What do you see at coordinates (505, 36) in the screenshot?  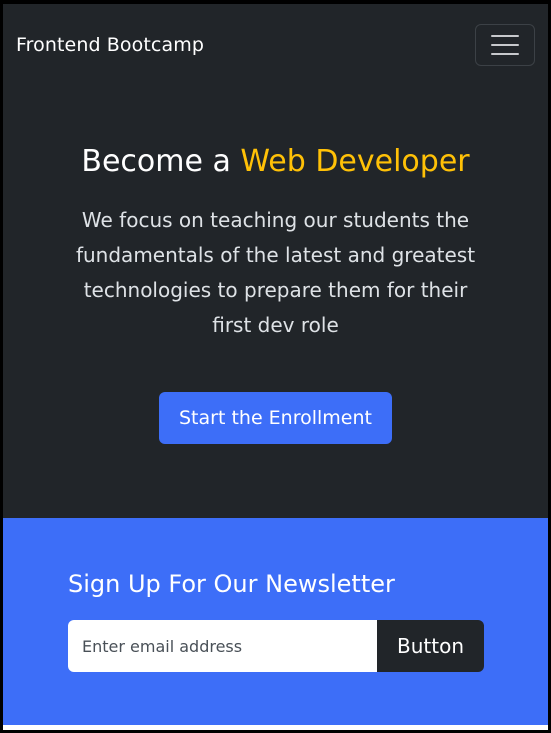 I see `hamburger-menu-icon` at bounding box center [505, 36].